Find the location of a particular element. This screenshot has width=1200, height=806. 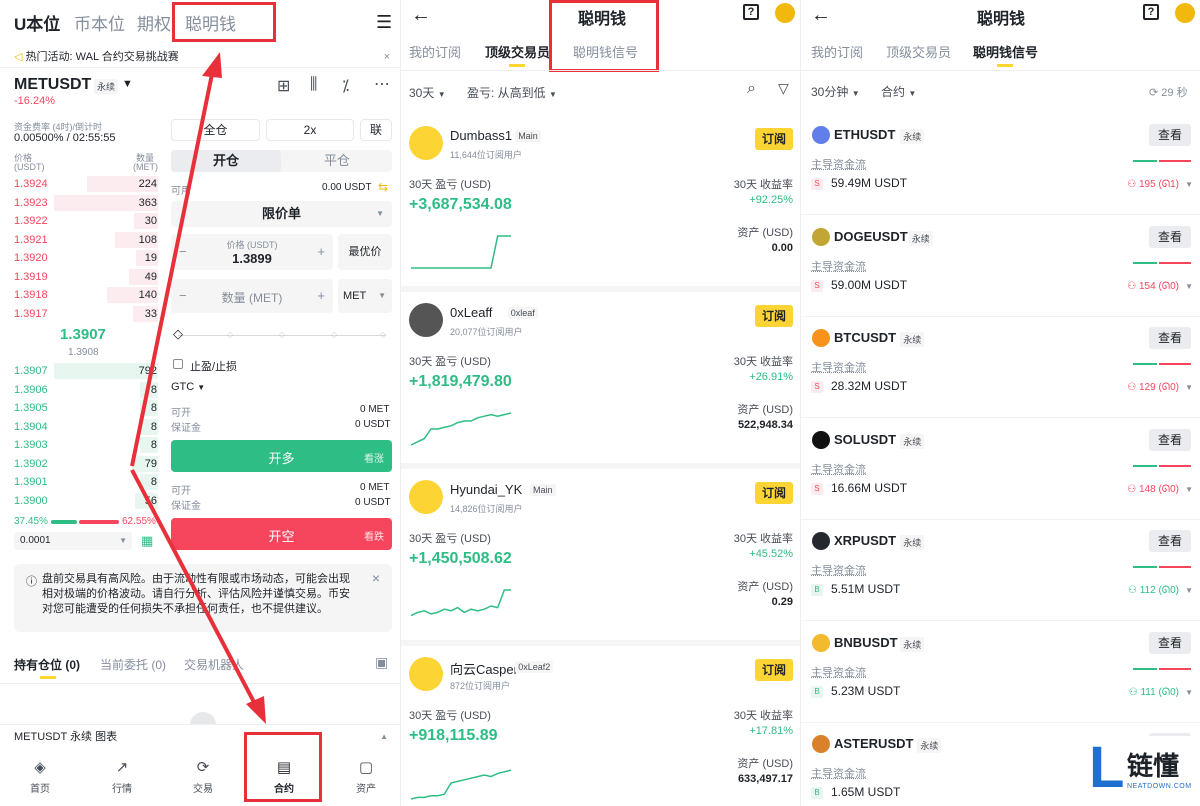

side-badge: B is located at coordinates (817, 590).